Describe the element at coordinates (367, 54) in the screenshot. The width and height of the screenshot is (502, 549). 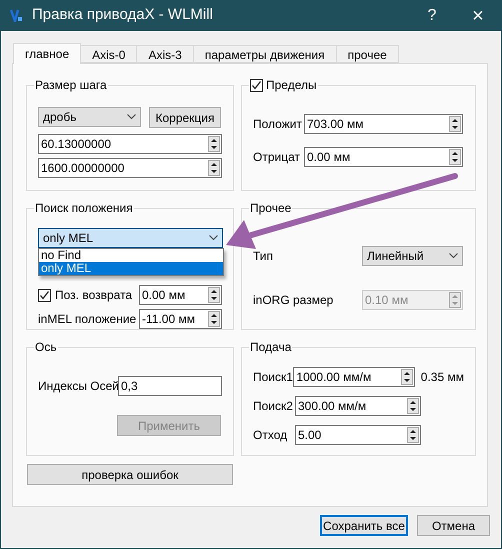
I see `tab: прочее` at that location.